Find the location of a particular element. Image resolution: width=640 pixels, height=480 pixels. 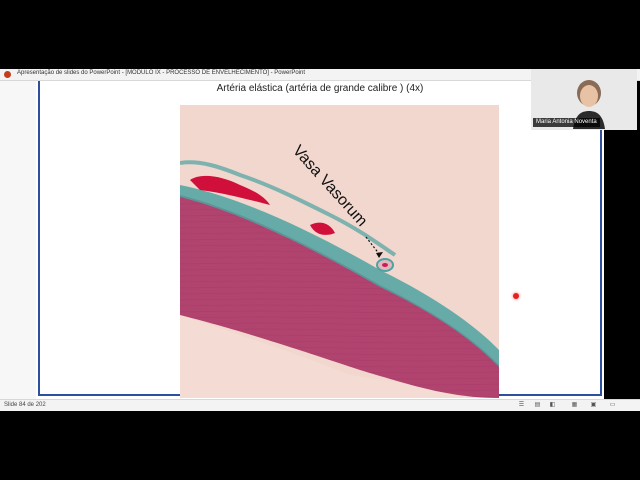

slide-counter: Slide 84 de 202 is located at coordinates (25, 405).